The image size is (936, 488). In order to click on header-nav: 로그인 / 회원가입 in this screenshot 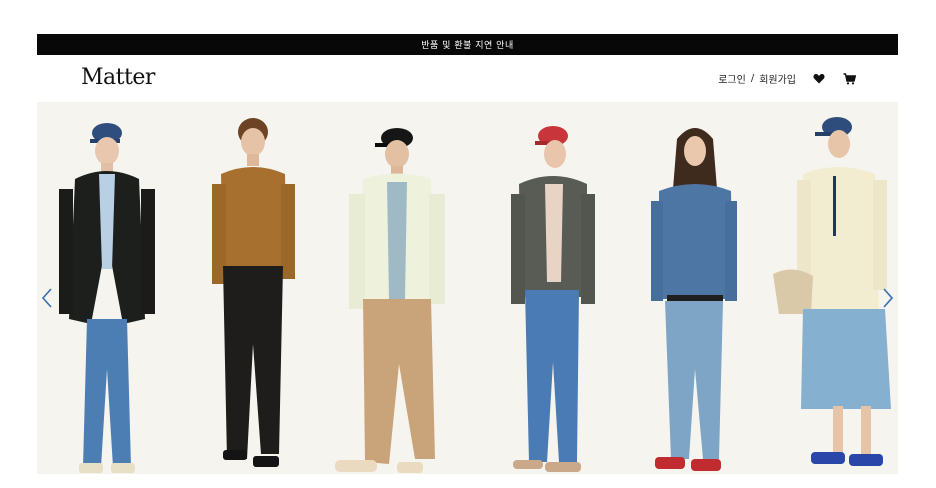, I will do `click(787, 78)`.